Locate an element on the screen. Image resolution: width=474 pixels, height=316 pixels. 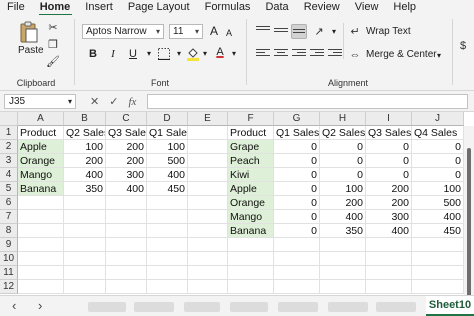
cancel-icon: ✕ is located at coordinates (94, 101).